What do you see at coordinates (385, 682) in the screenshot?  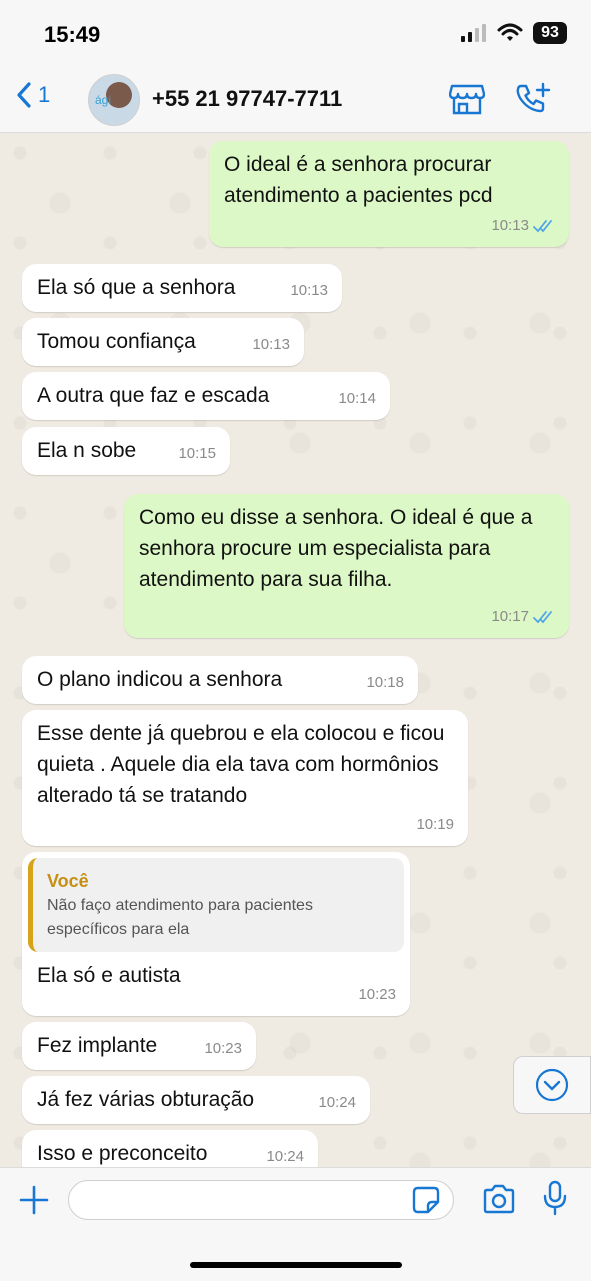 I see `message-time: 10:18` at bounding box center [385, 682].